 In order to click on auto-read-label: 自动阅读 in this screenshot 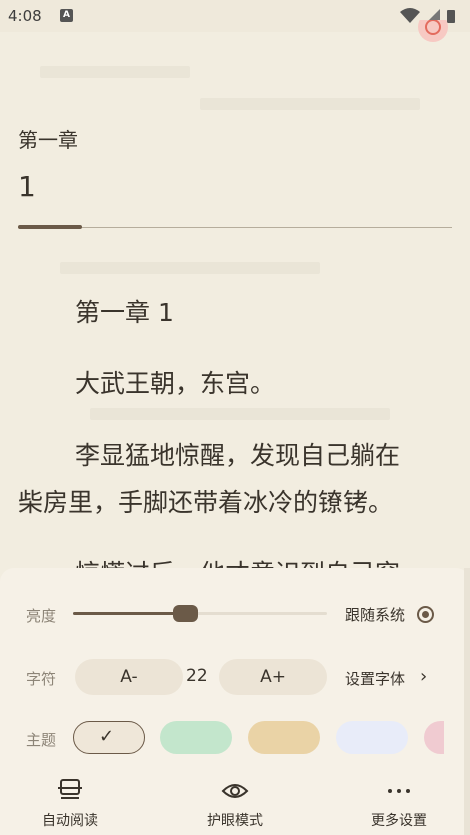, I will do `click(70, 821)`.